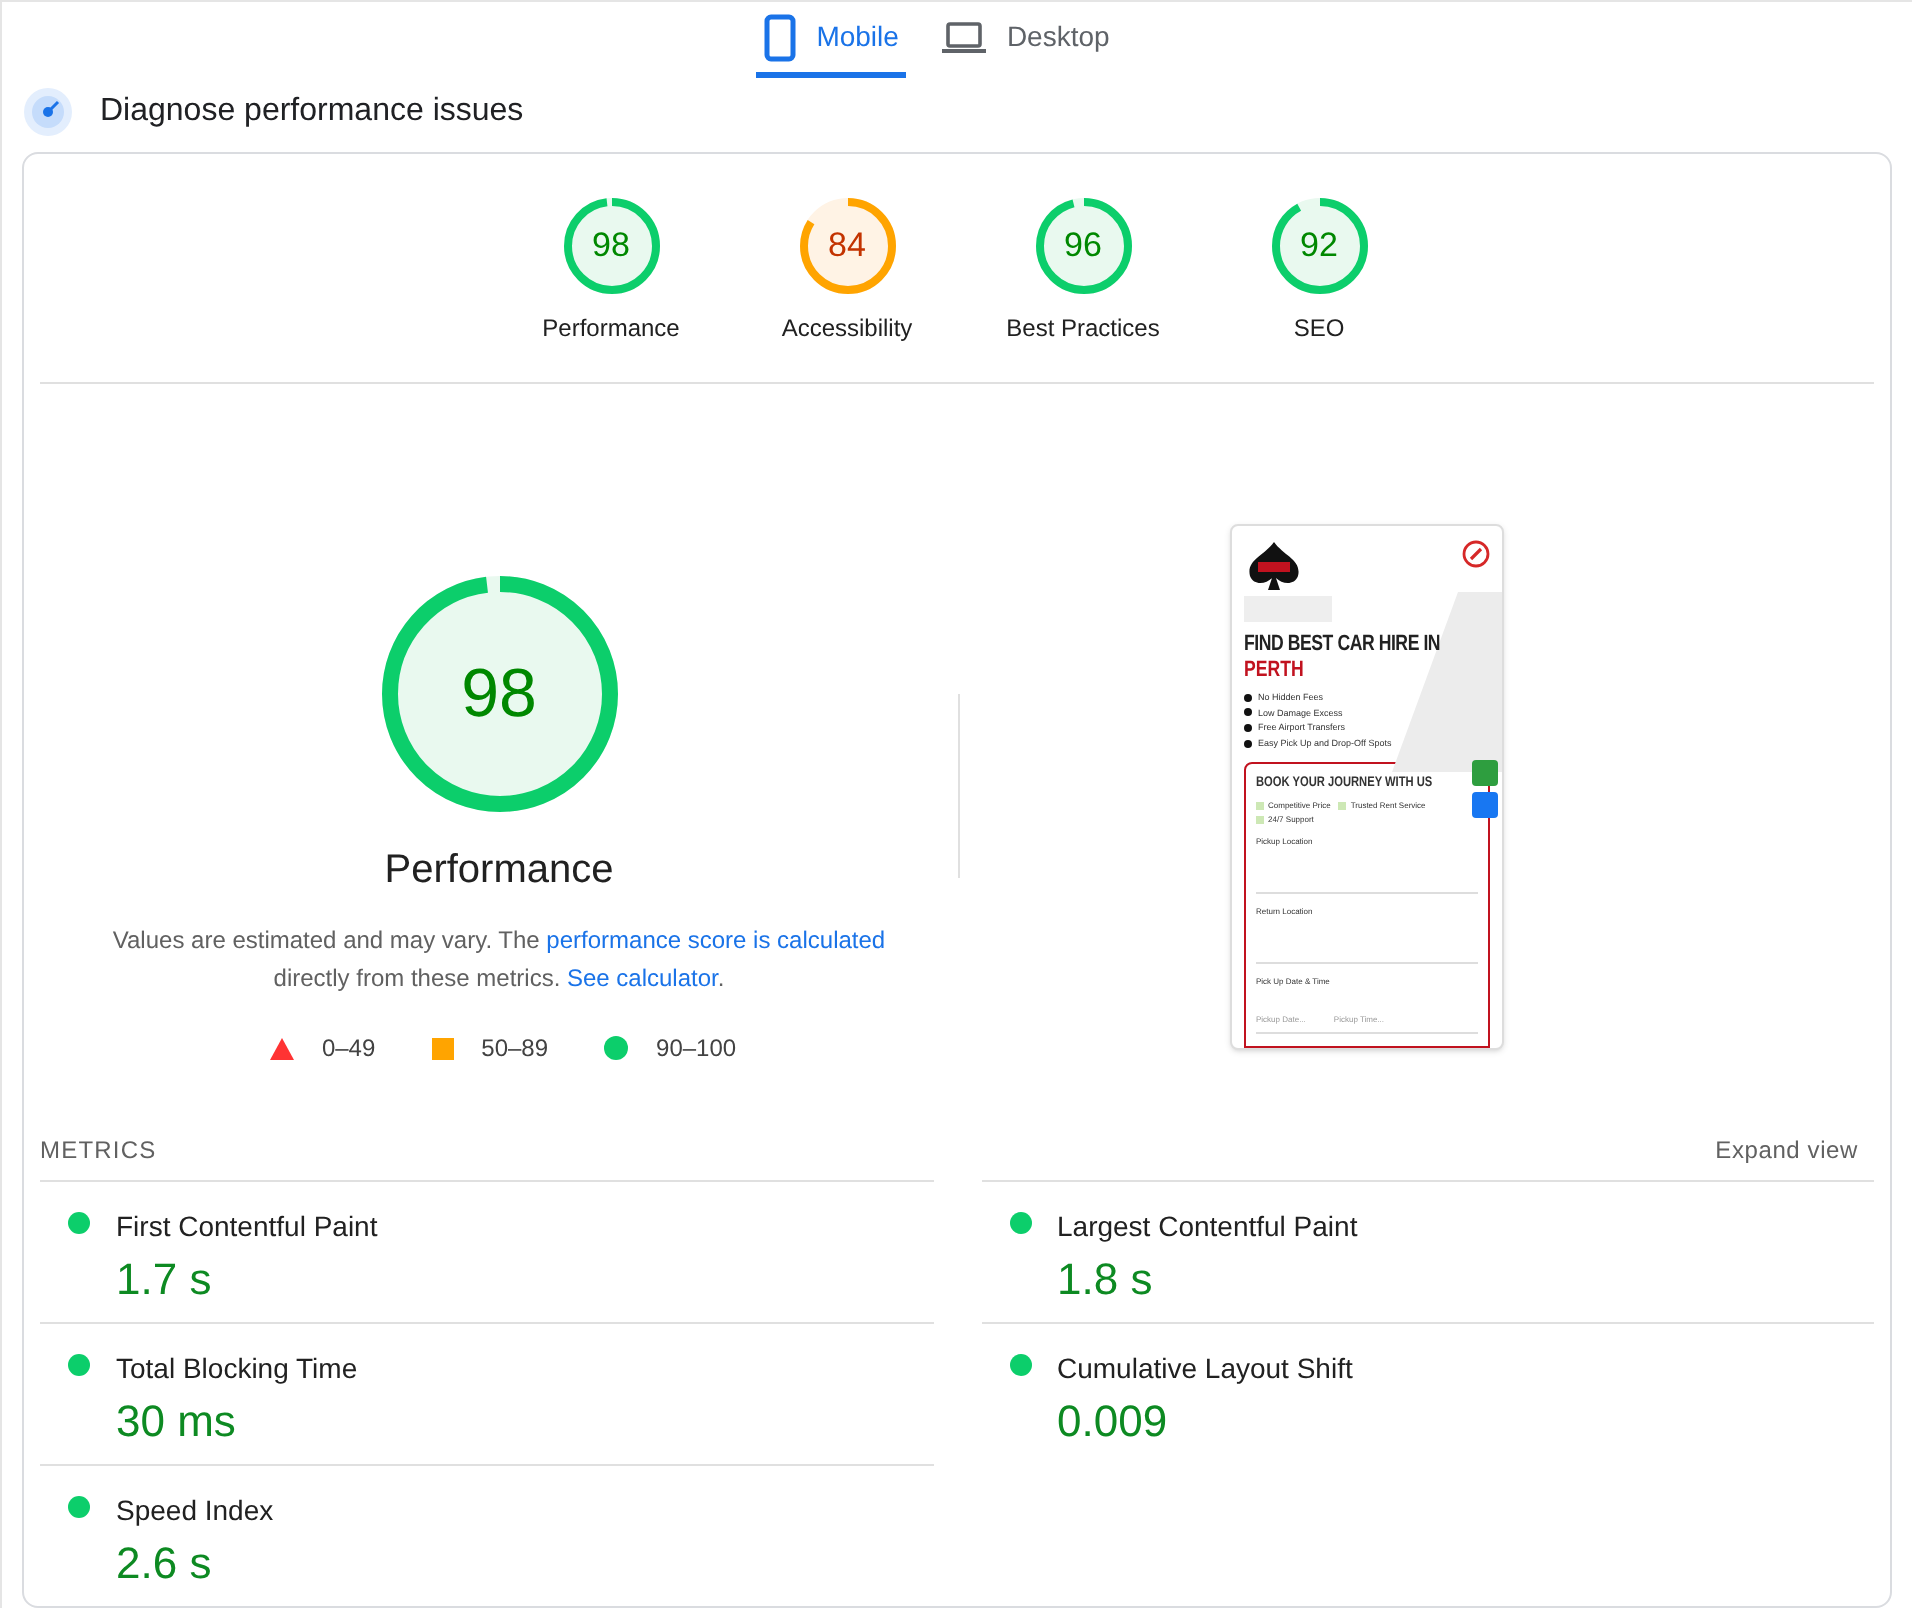 Image resolution: width=1912 pixels, height=1608 pixels. I want to click on square-icon, so click(442, 1048).